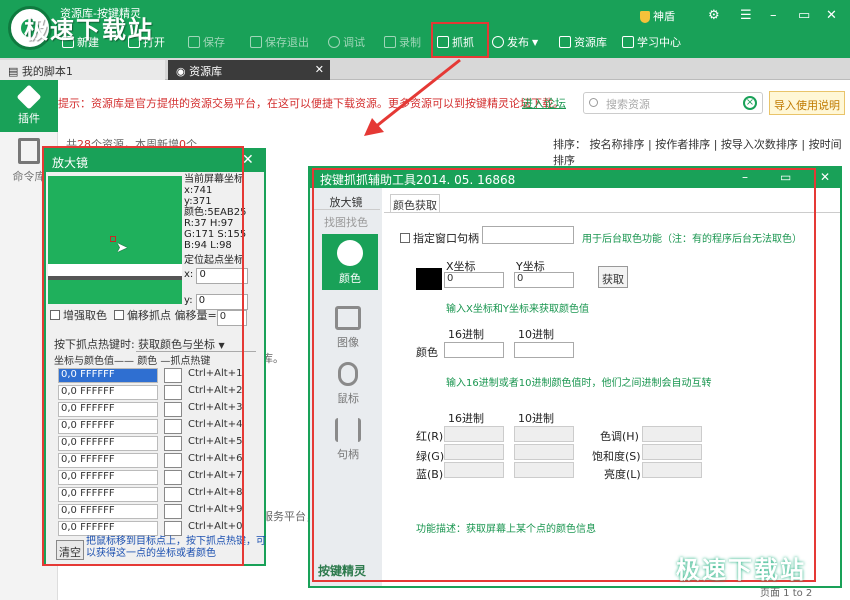 The width and height of the screenshot is (850, 600). Describe the element at coordinates (194, 42) in the screenshot. I see `save-icon` at that location.